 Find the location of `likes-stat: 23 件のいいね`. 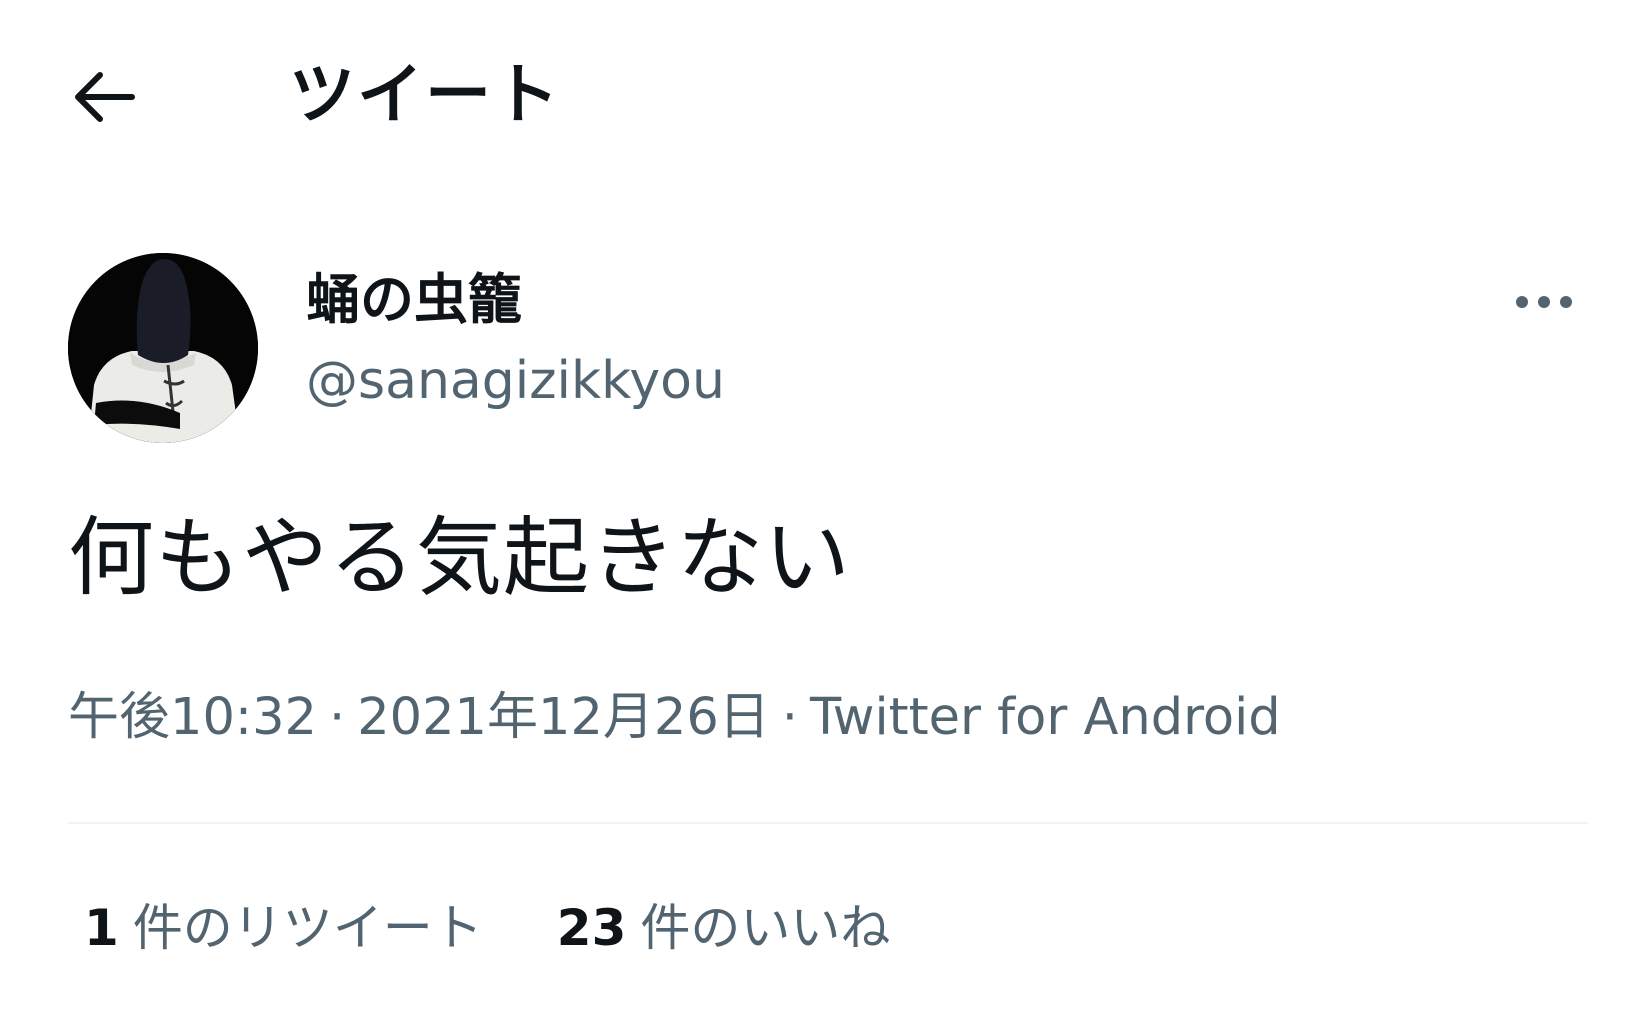

likes-stat: 23 件のいいね is located at coordinates (724, 928).